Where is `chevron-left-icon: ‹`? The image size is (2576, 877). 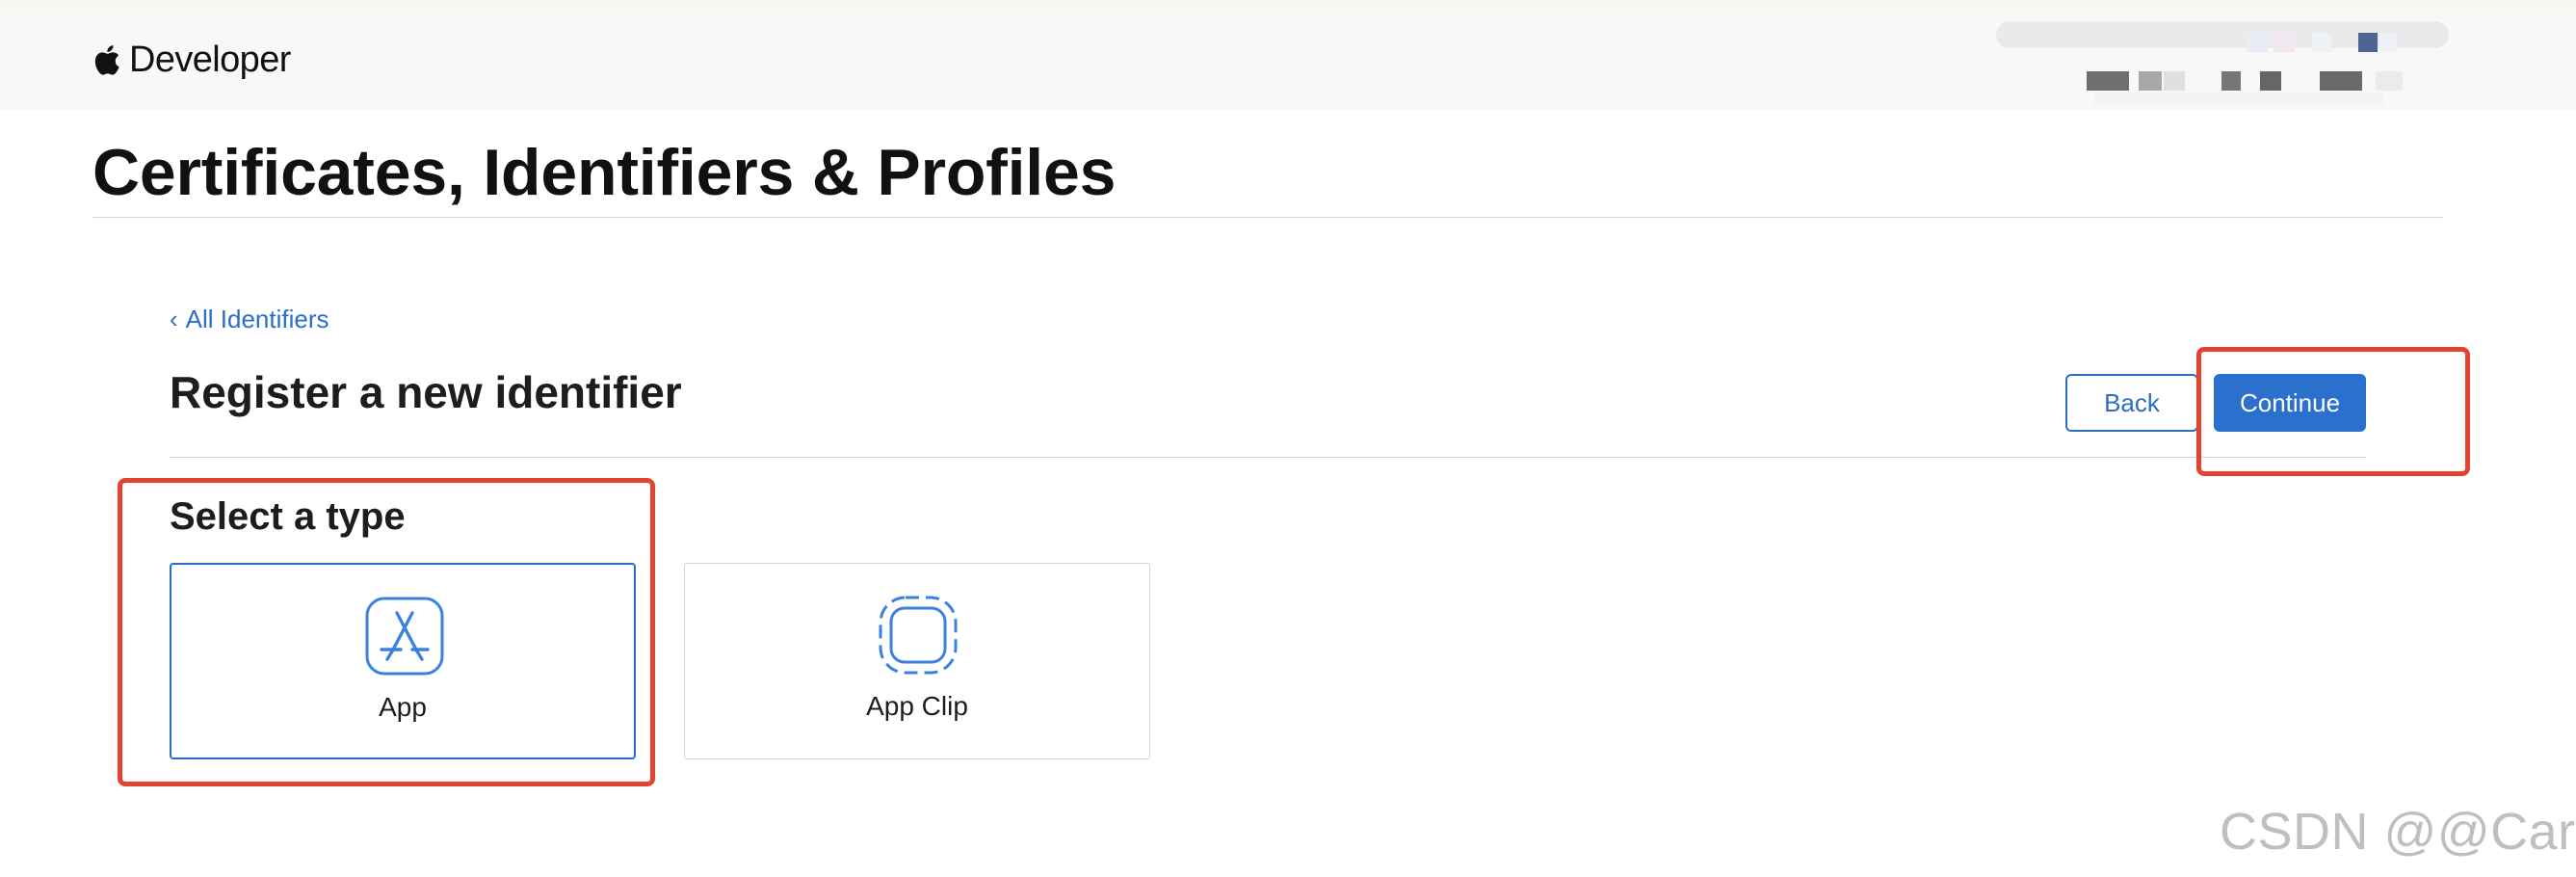 chevron-left-icon: ‹ is located at coordinates (174, 319).